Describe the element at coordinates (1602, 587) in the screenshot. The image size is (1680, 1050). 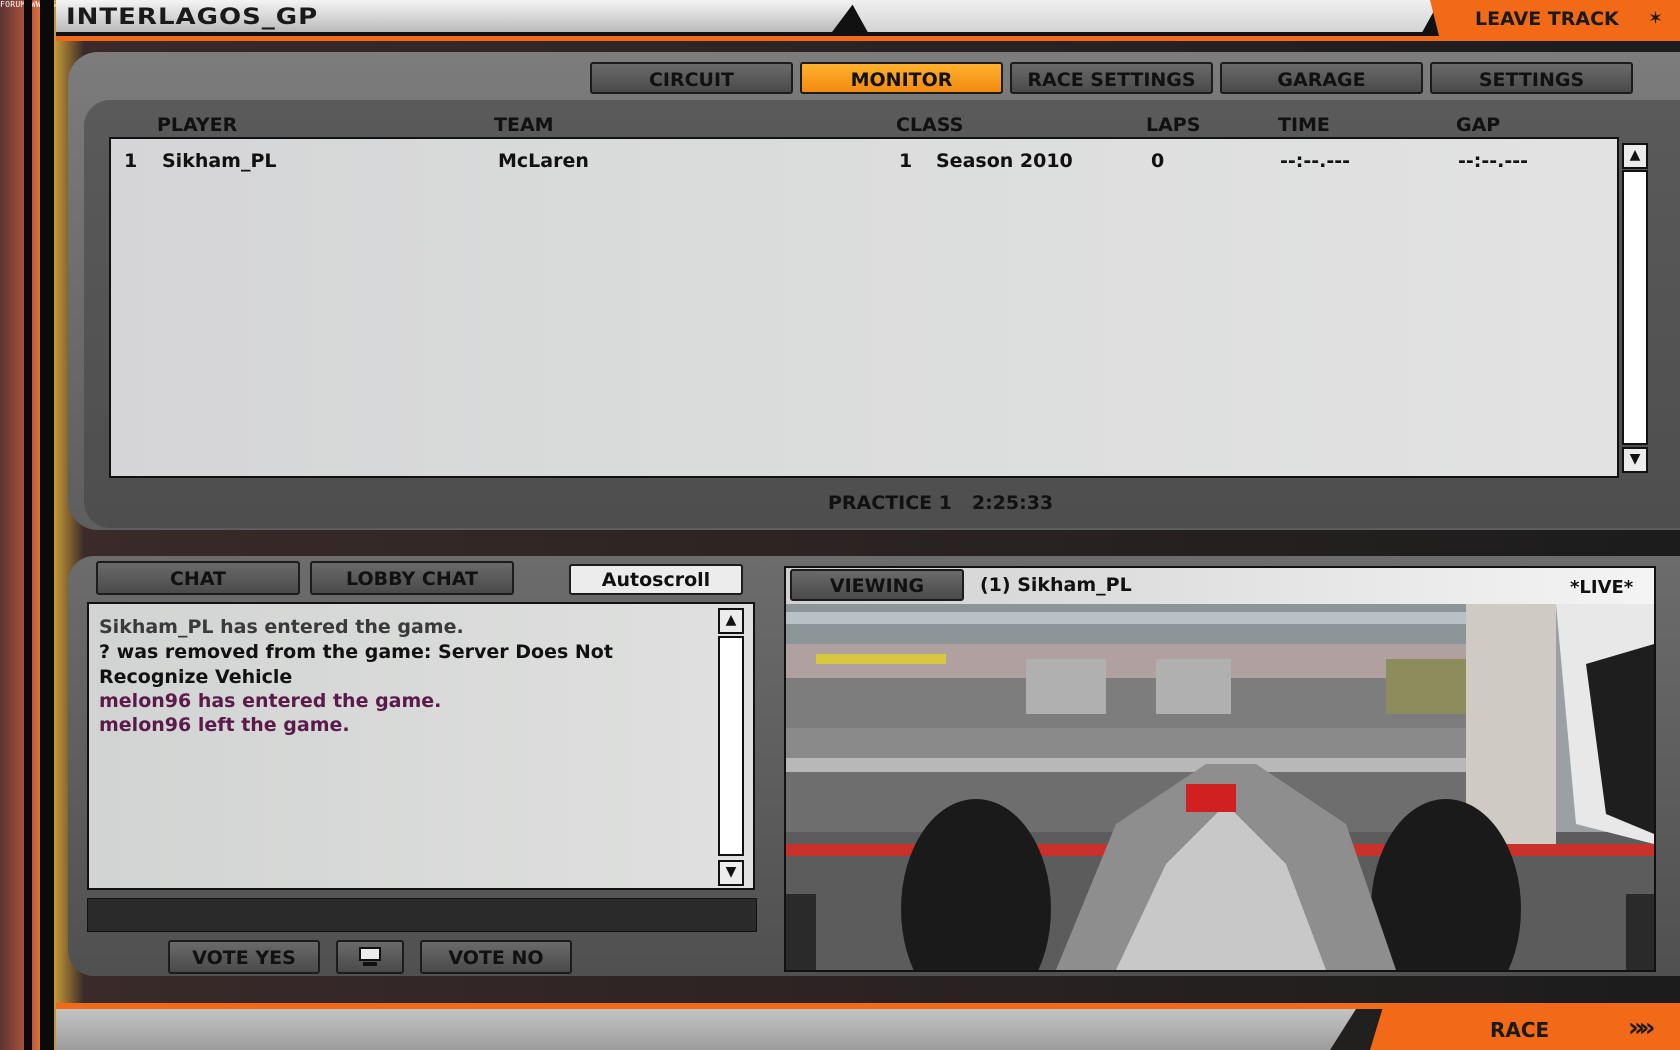
I see `live-indicator: *LIVE*` at that location.